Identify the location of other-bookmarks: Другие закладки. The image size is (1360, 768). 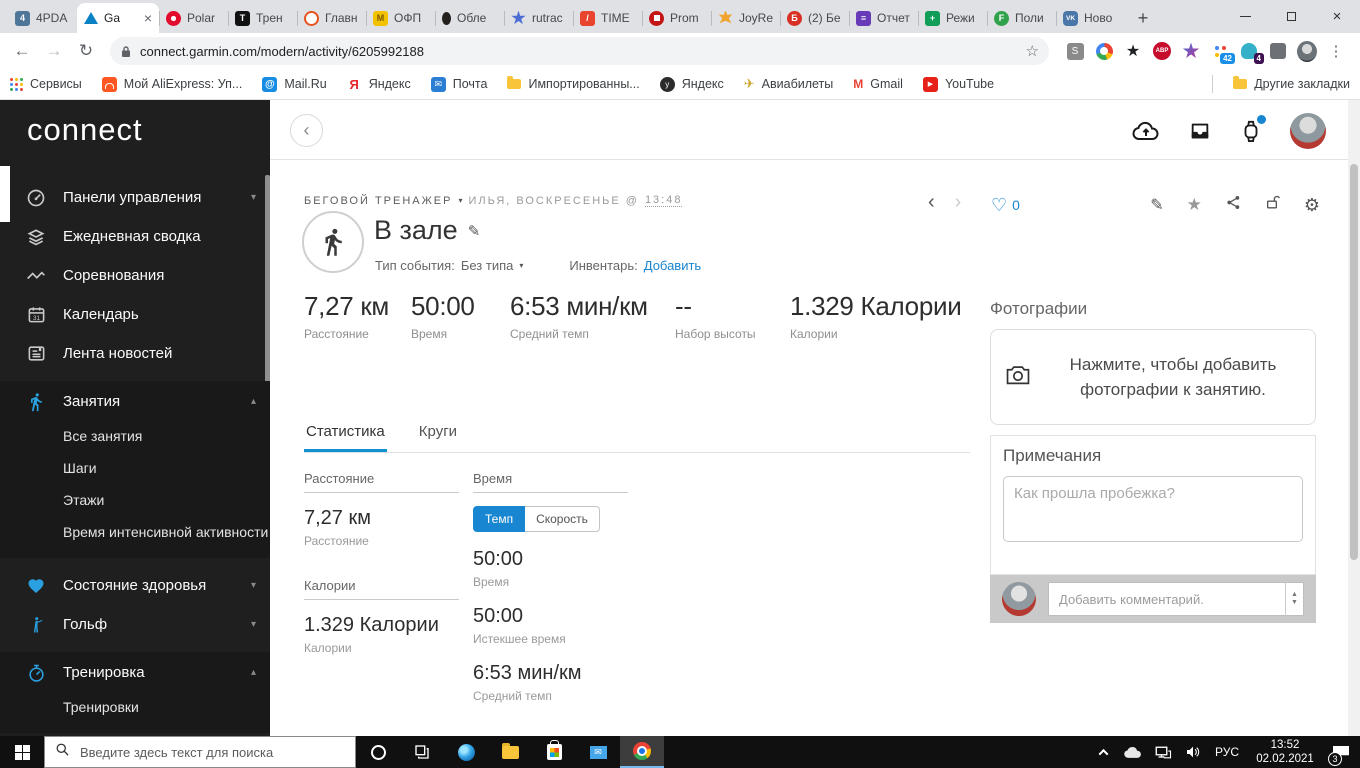
(1291, 83).